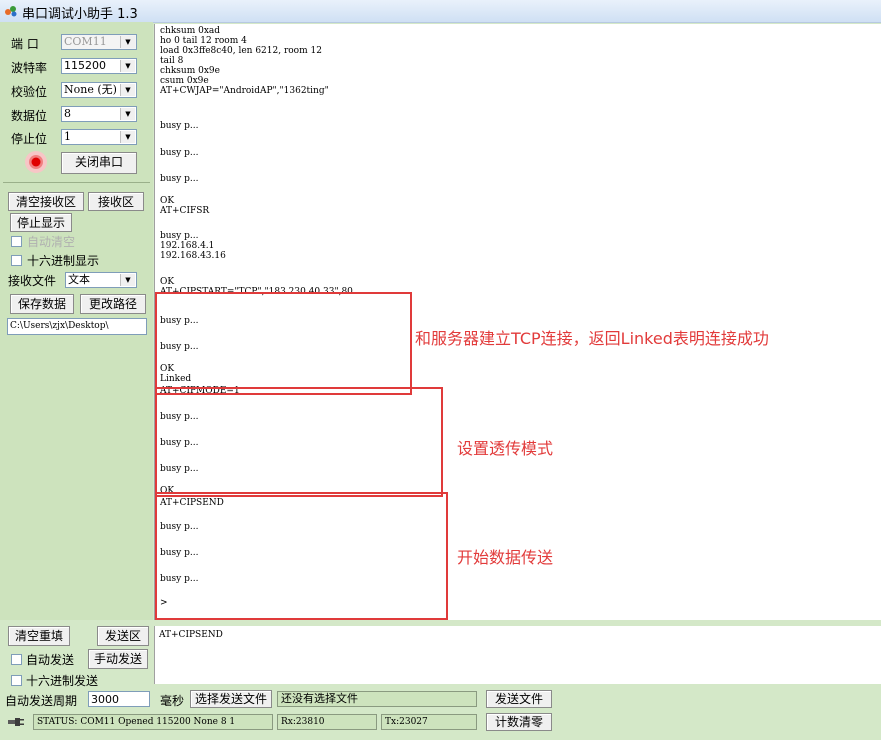 Image resolution: width=881 pixels, height=740 pixels. I want to click on stop-display-button: 停止显示, so click(41, 222).